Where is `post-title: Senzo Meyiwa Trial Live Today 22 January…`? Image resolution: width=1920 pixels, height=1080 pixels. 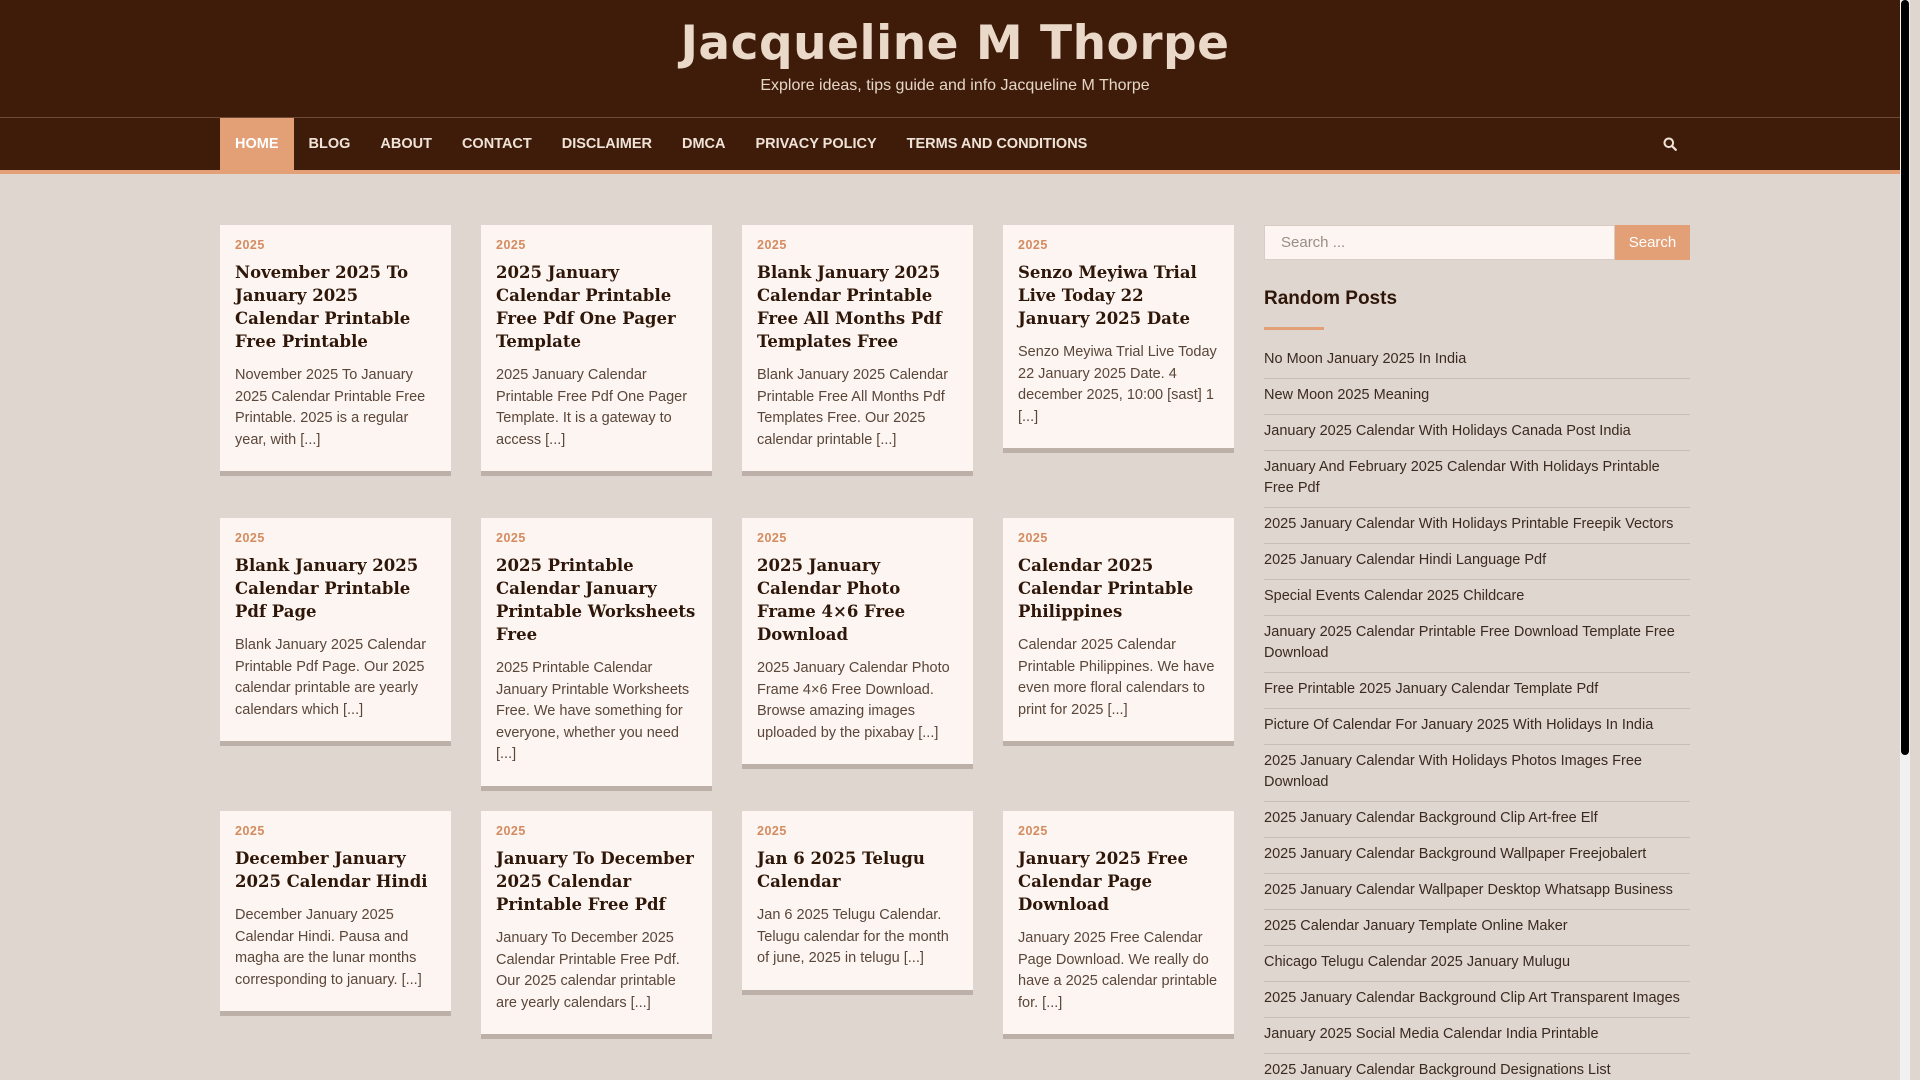 post-title: Senzo Meyiwa Trial Live Today 22 January… is located at coordinates (1118, 295).